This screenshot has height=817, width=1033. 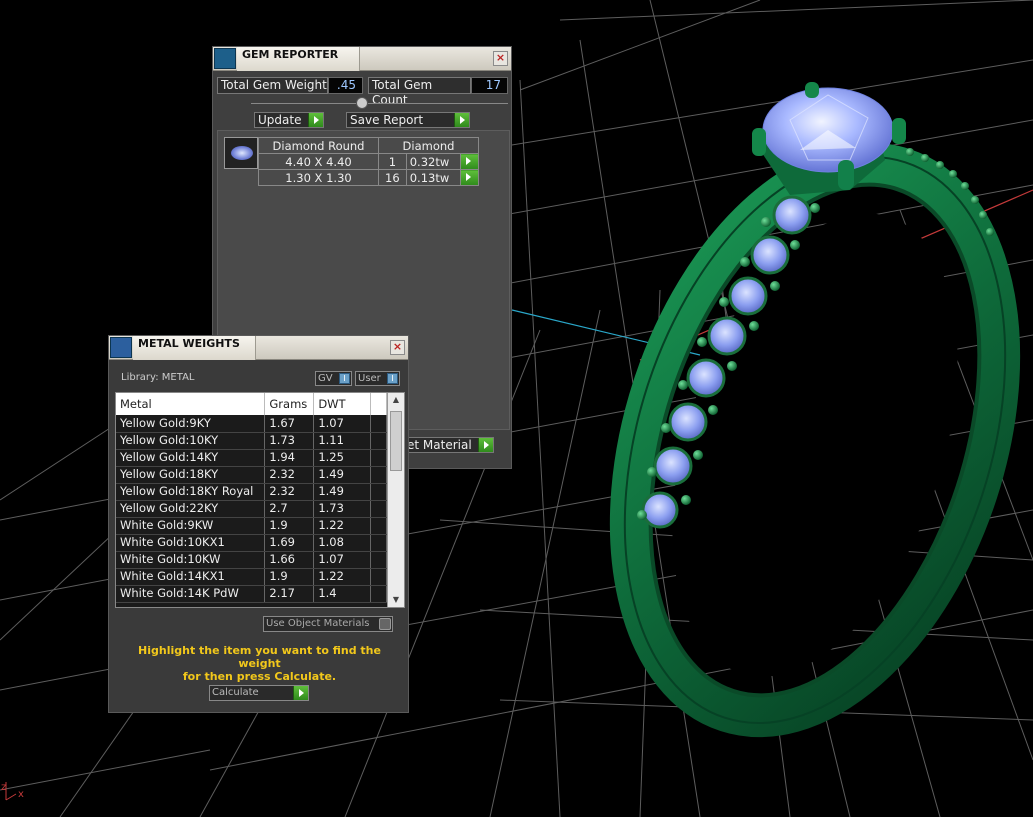 I want to click on metal-dwt: 1.11, so click(x=342, y=441).